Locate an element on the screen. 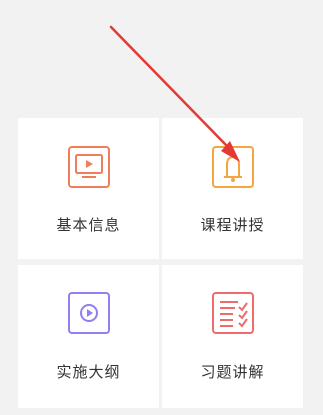 This screenshot has width=323, height=415. menu-item-label: 实施大纲 is located at coordinates (88, 372).